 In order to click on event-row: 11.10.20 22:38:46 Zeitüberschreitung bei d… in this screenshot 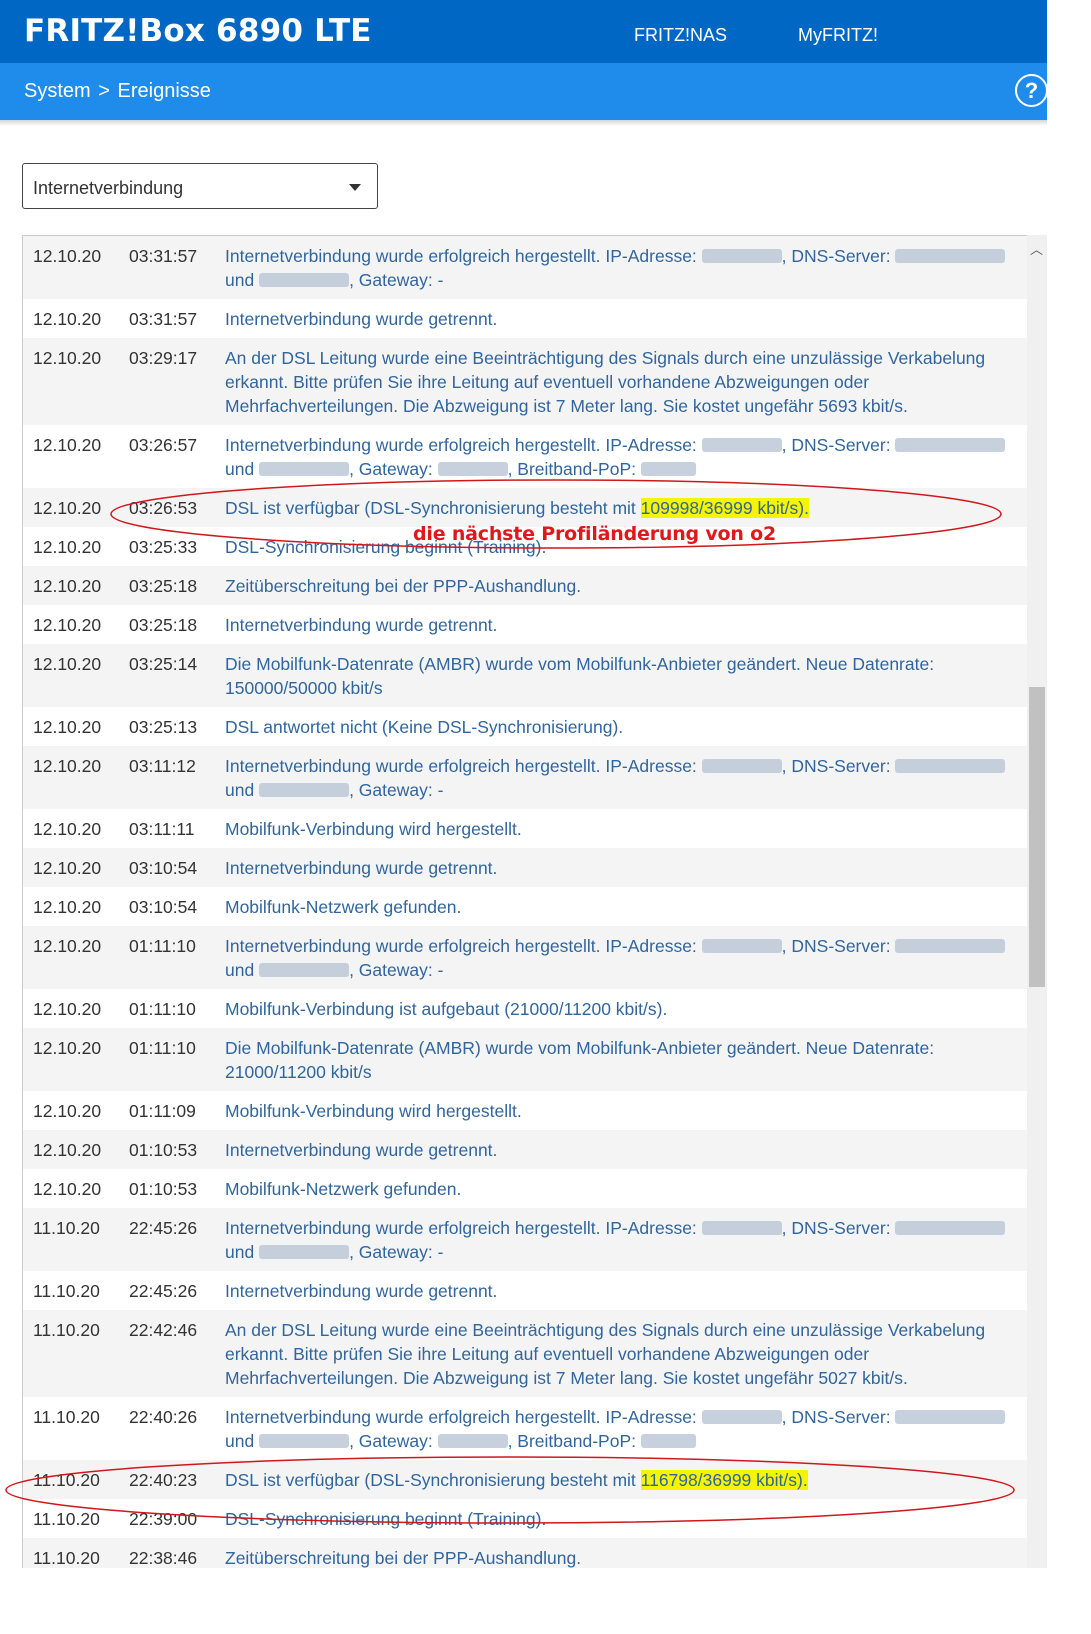, I will do `click(525, 1553)`.